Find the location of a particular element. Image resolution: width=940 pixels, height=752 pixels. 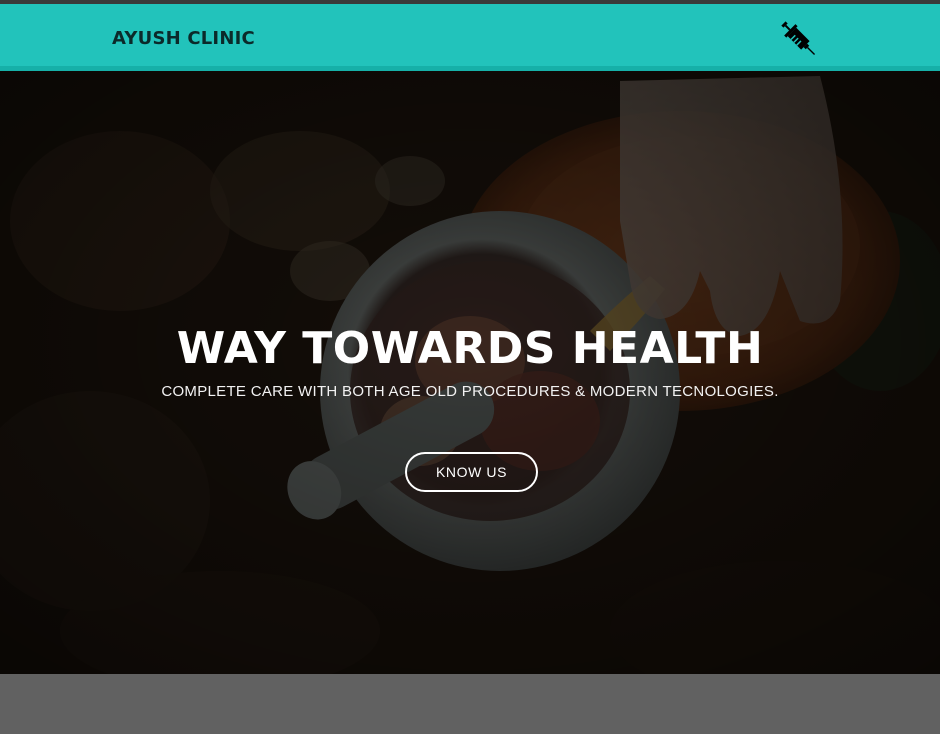

syringe-icon-graphic is located at coordinates (798, 38).